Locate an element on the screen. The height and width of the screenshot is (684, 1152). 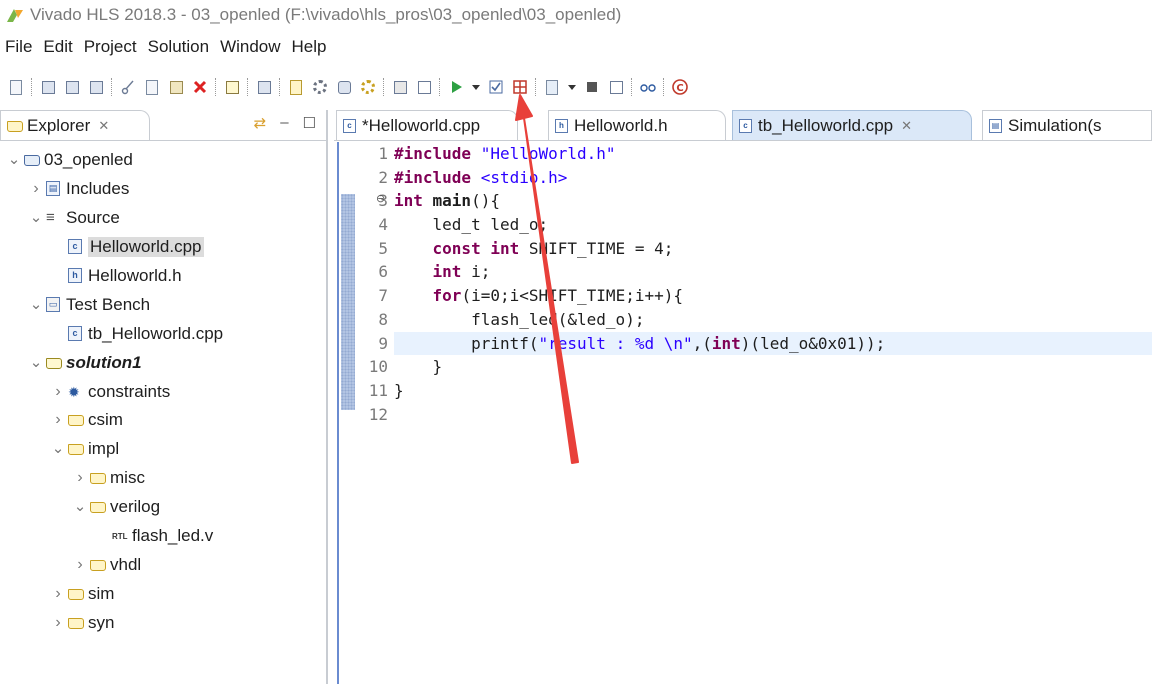
tab-helloworld-h: h Helloworld.h is located at coordinates (637, 125).